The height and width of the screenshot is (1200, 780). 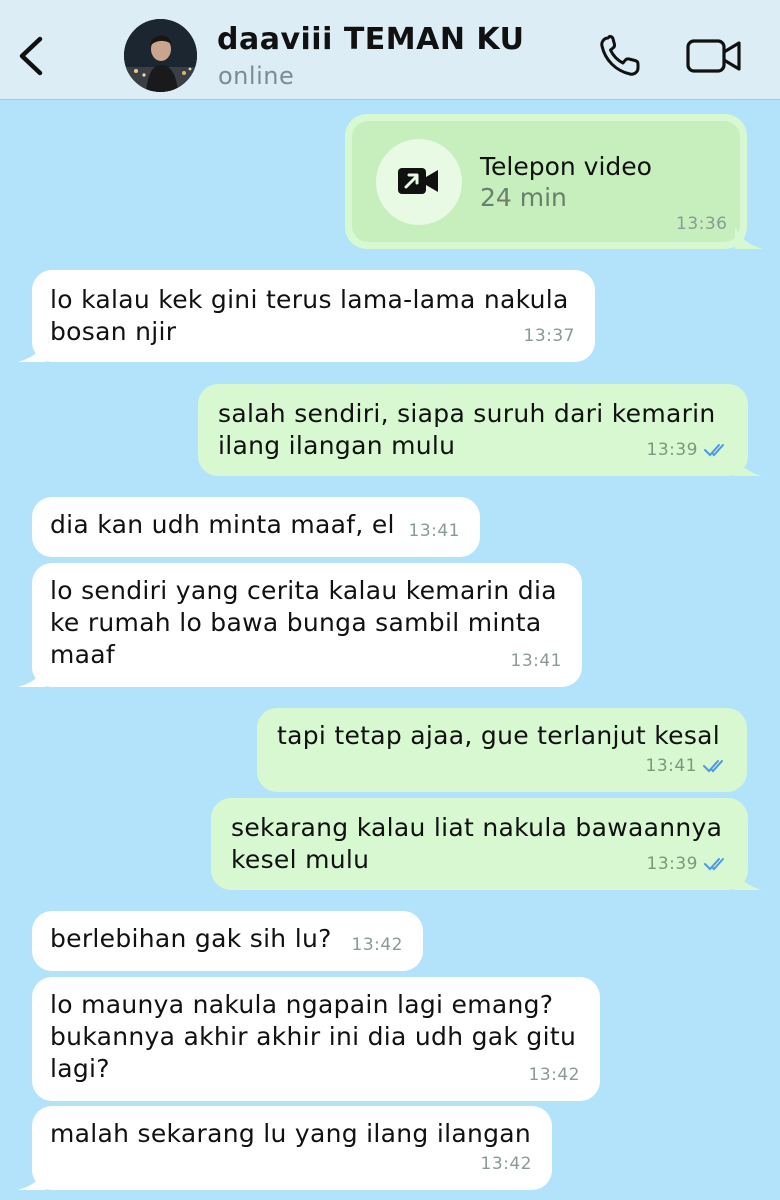 I want to click on video-camera-icon, so click(x=713, y=56).